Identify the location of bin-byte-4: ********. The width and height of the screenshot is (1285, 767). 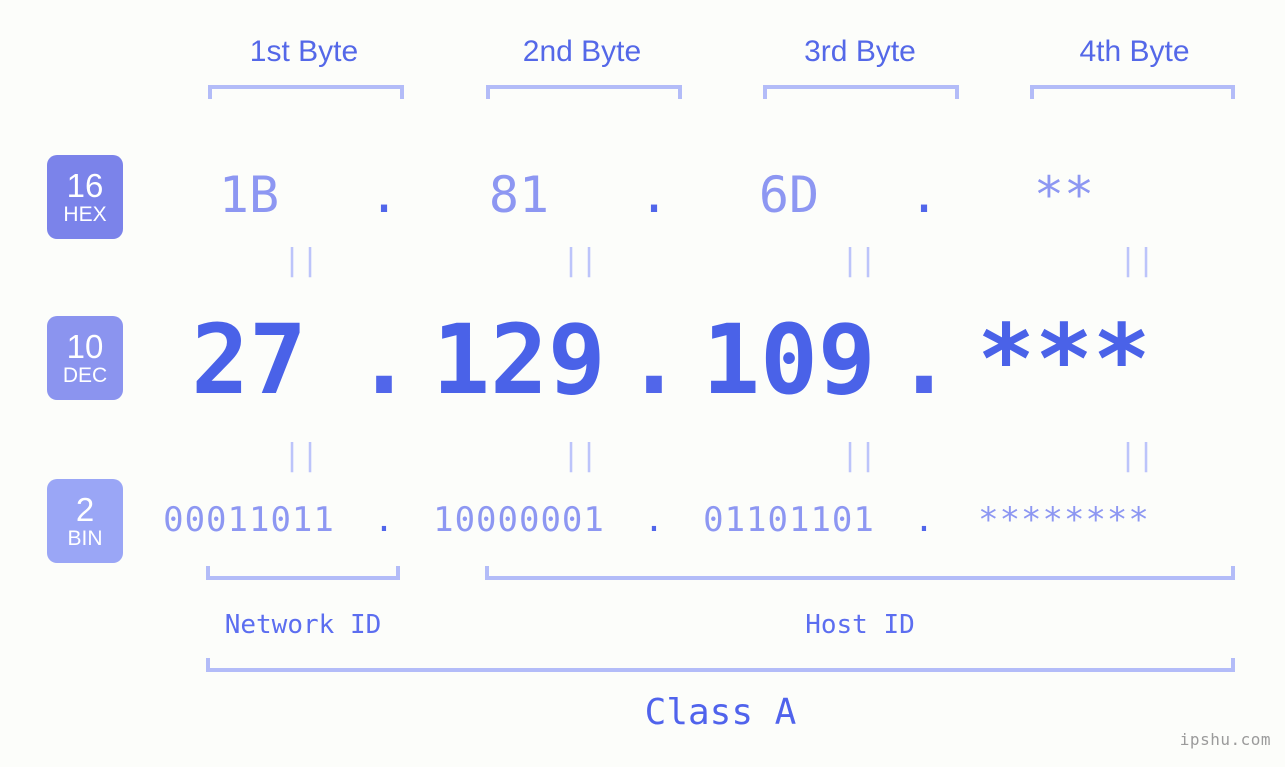
(1064, 520).